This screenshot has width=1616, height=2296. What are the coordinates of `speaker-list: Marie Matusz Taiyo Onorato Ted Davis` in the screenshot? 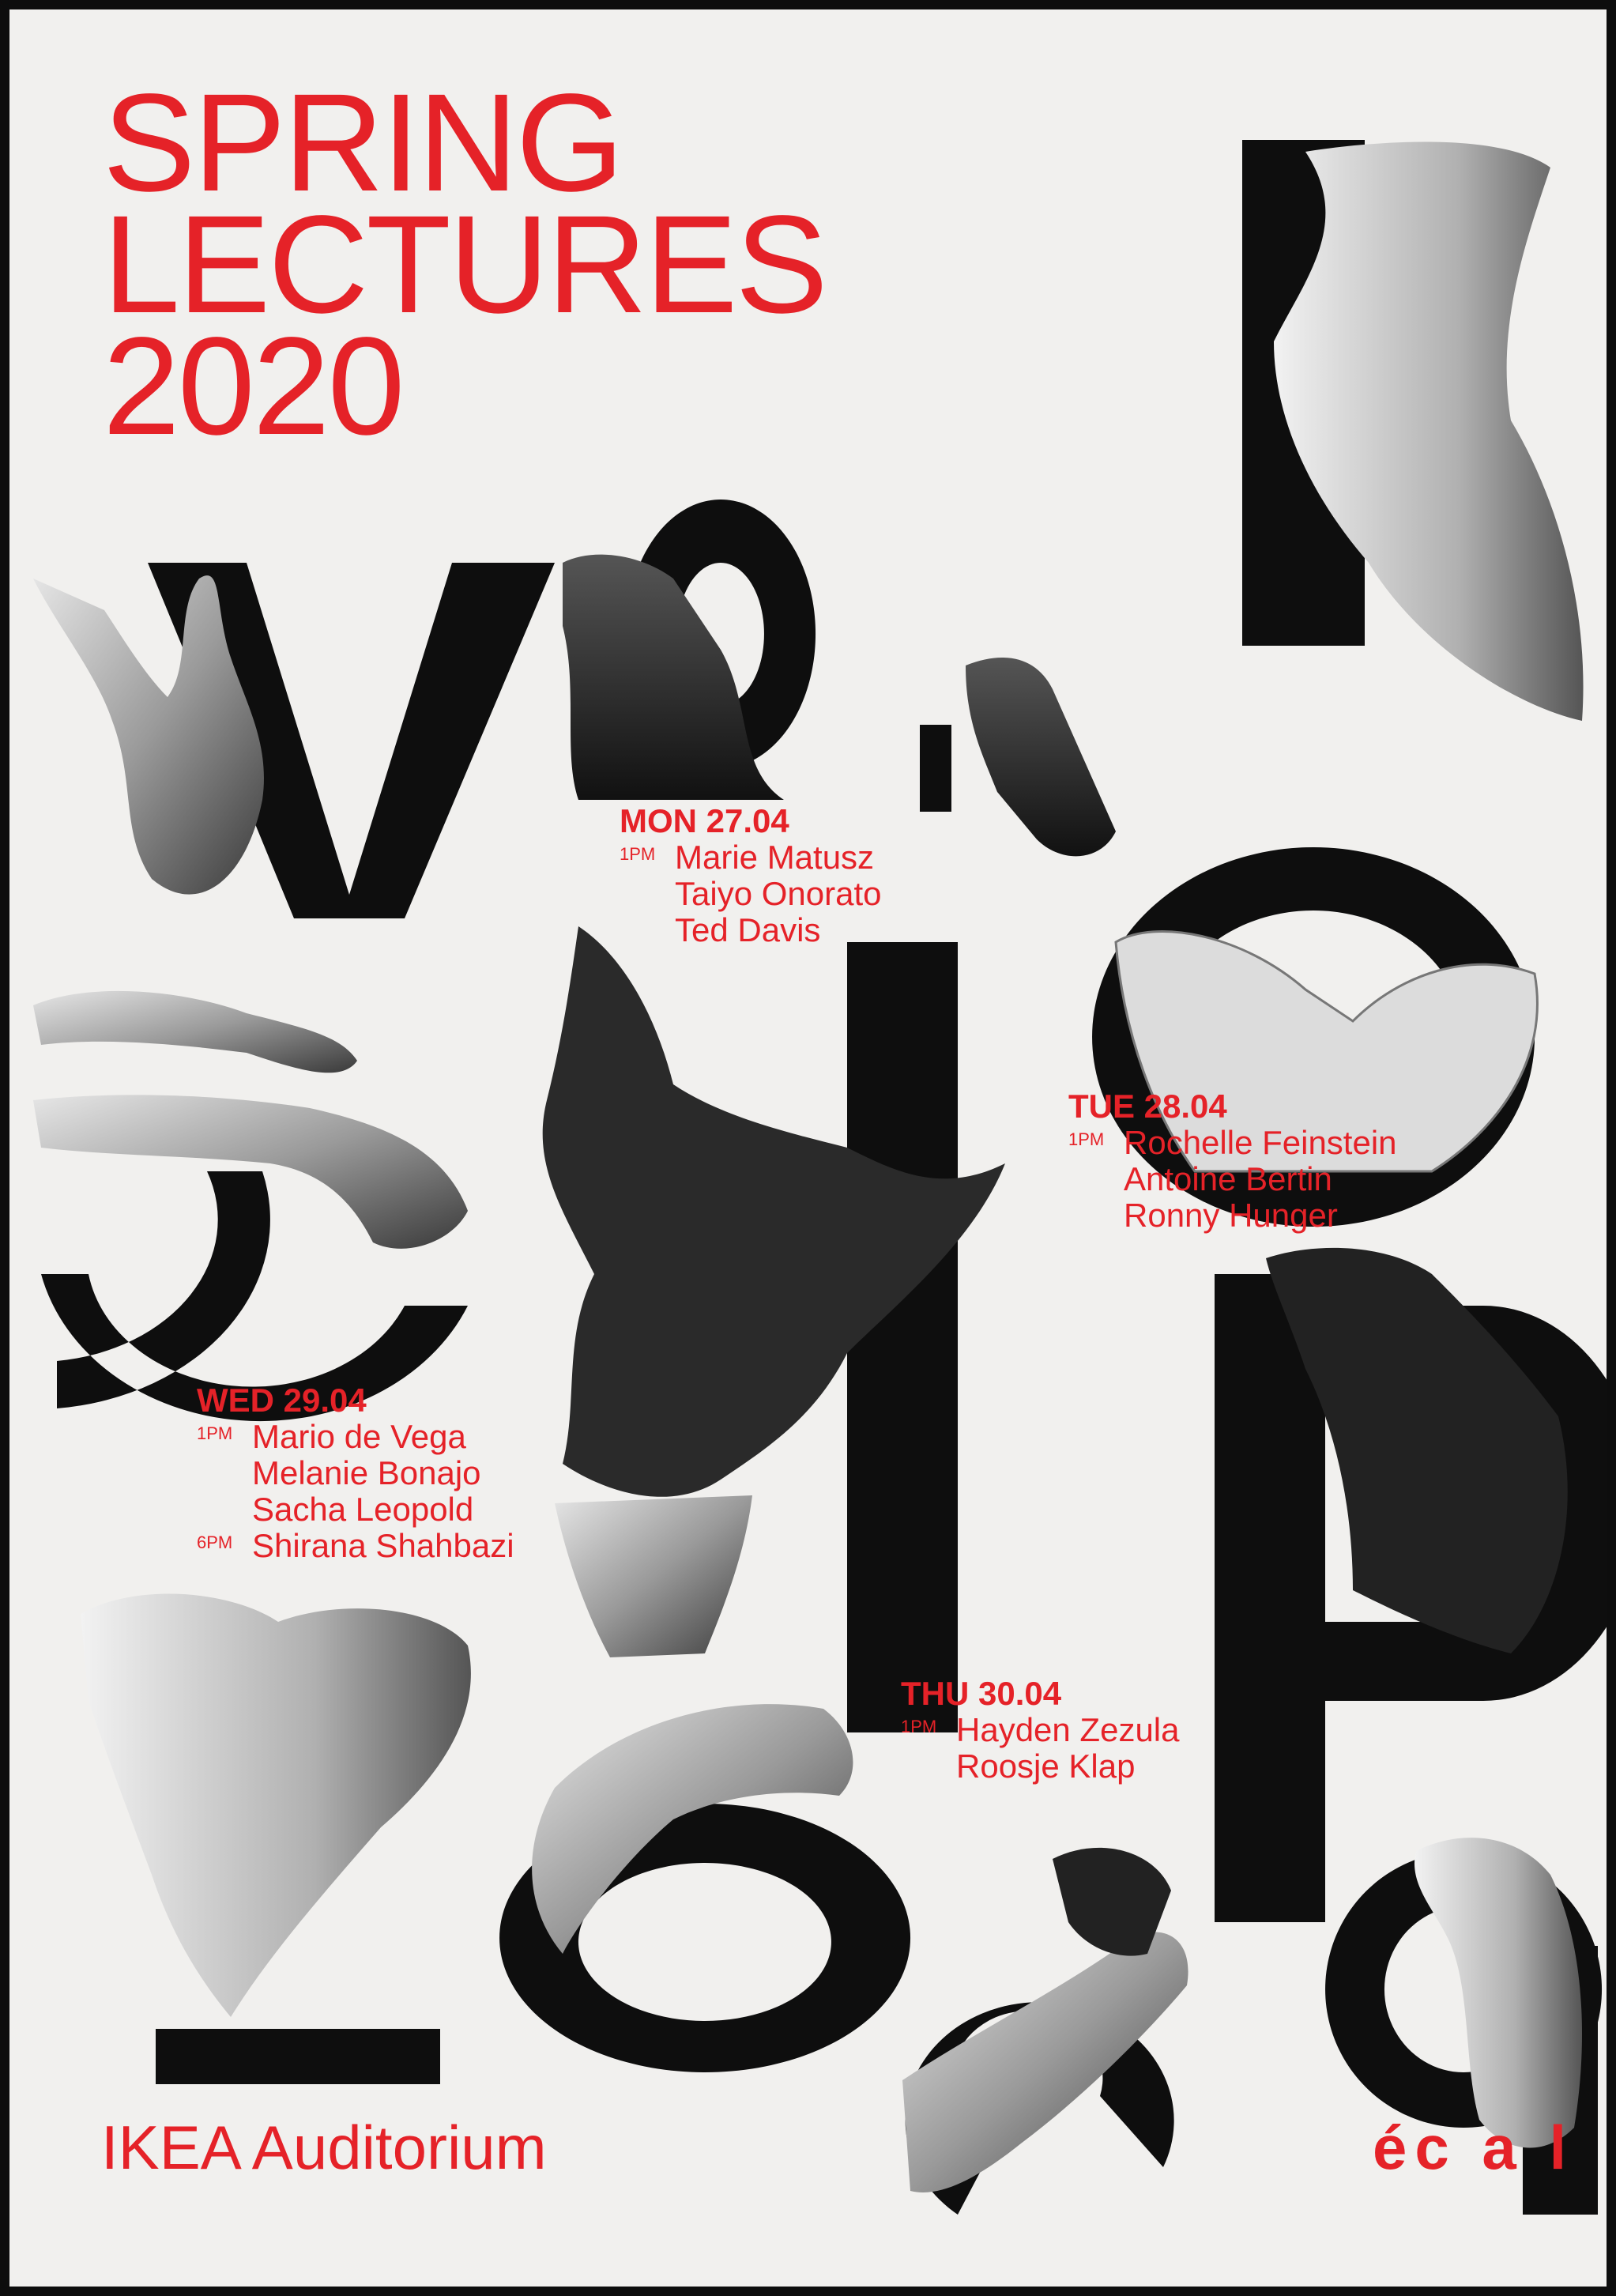 It's located at (778, 893).